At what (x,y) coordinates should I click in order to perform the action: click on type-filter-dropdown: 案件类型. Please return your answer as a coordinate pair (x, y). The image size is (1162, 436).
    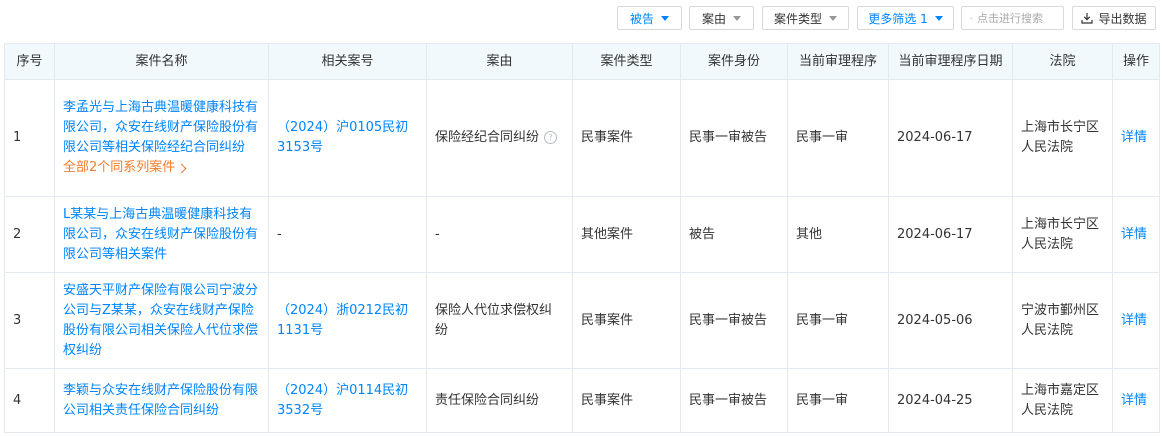
    Looking at the image, I should click on (805, 18).